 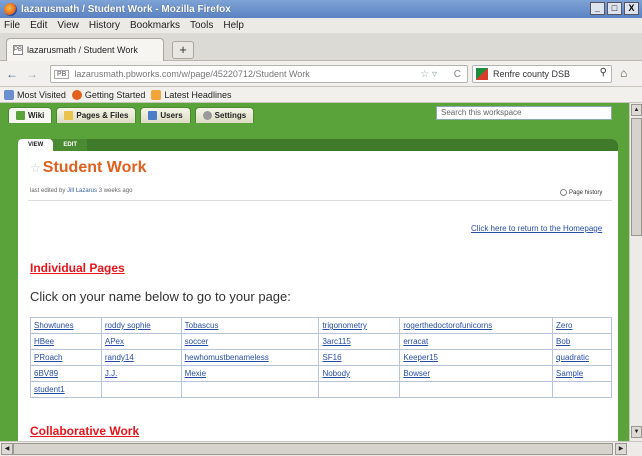 What do you see at coordinates (359, 341) in the screenshot?
I see `table-cell: 3arc115` at bounding box center [359, 341].